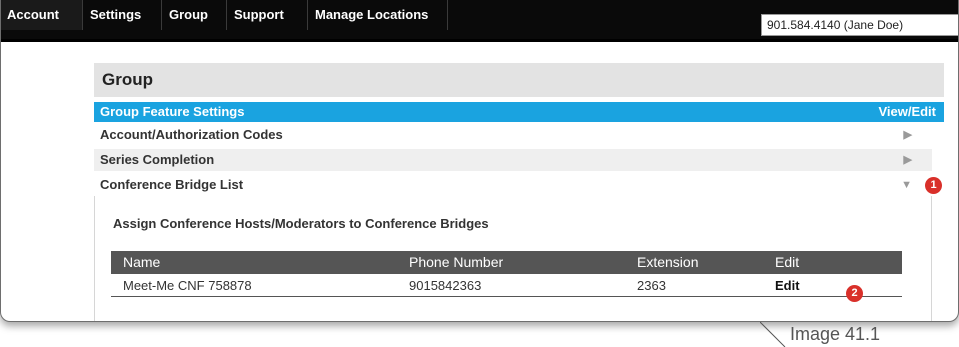 The width and height of the screenshot is (959, 347). I want to click on column-header-name: Name, so click(142, 262).